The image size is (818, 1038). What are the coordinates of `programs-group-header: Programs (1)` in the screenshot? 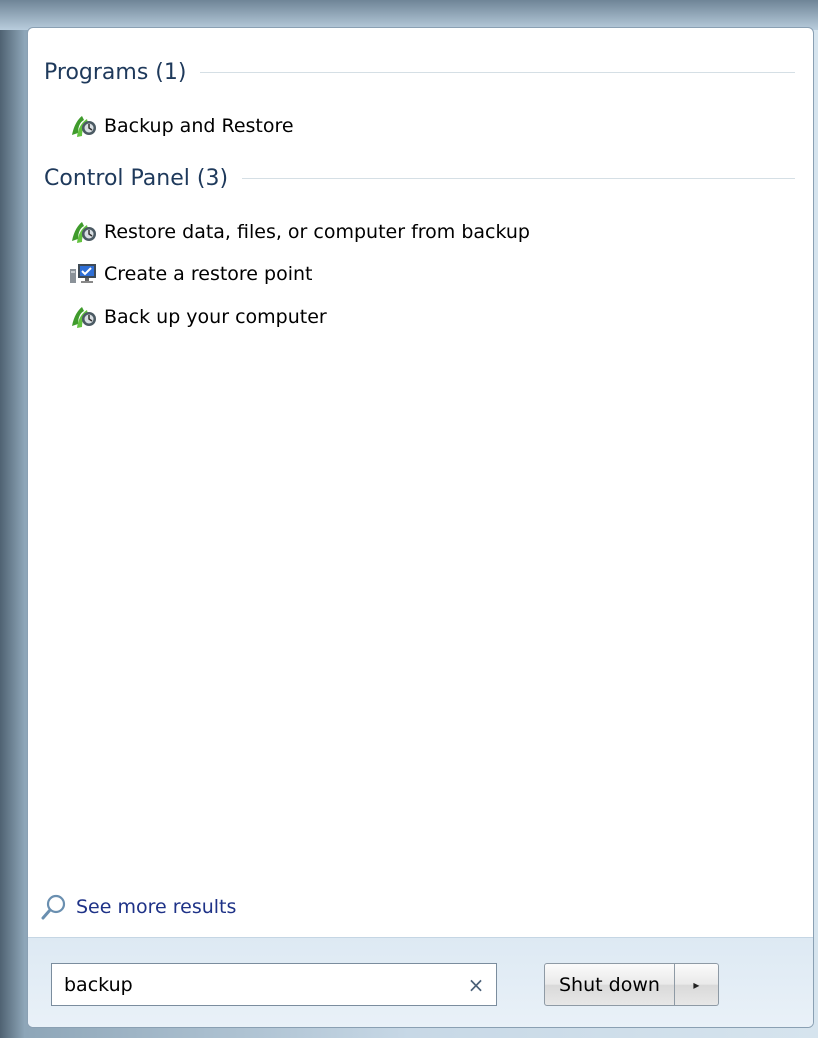 It's located at (419, 72).